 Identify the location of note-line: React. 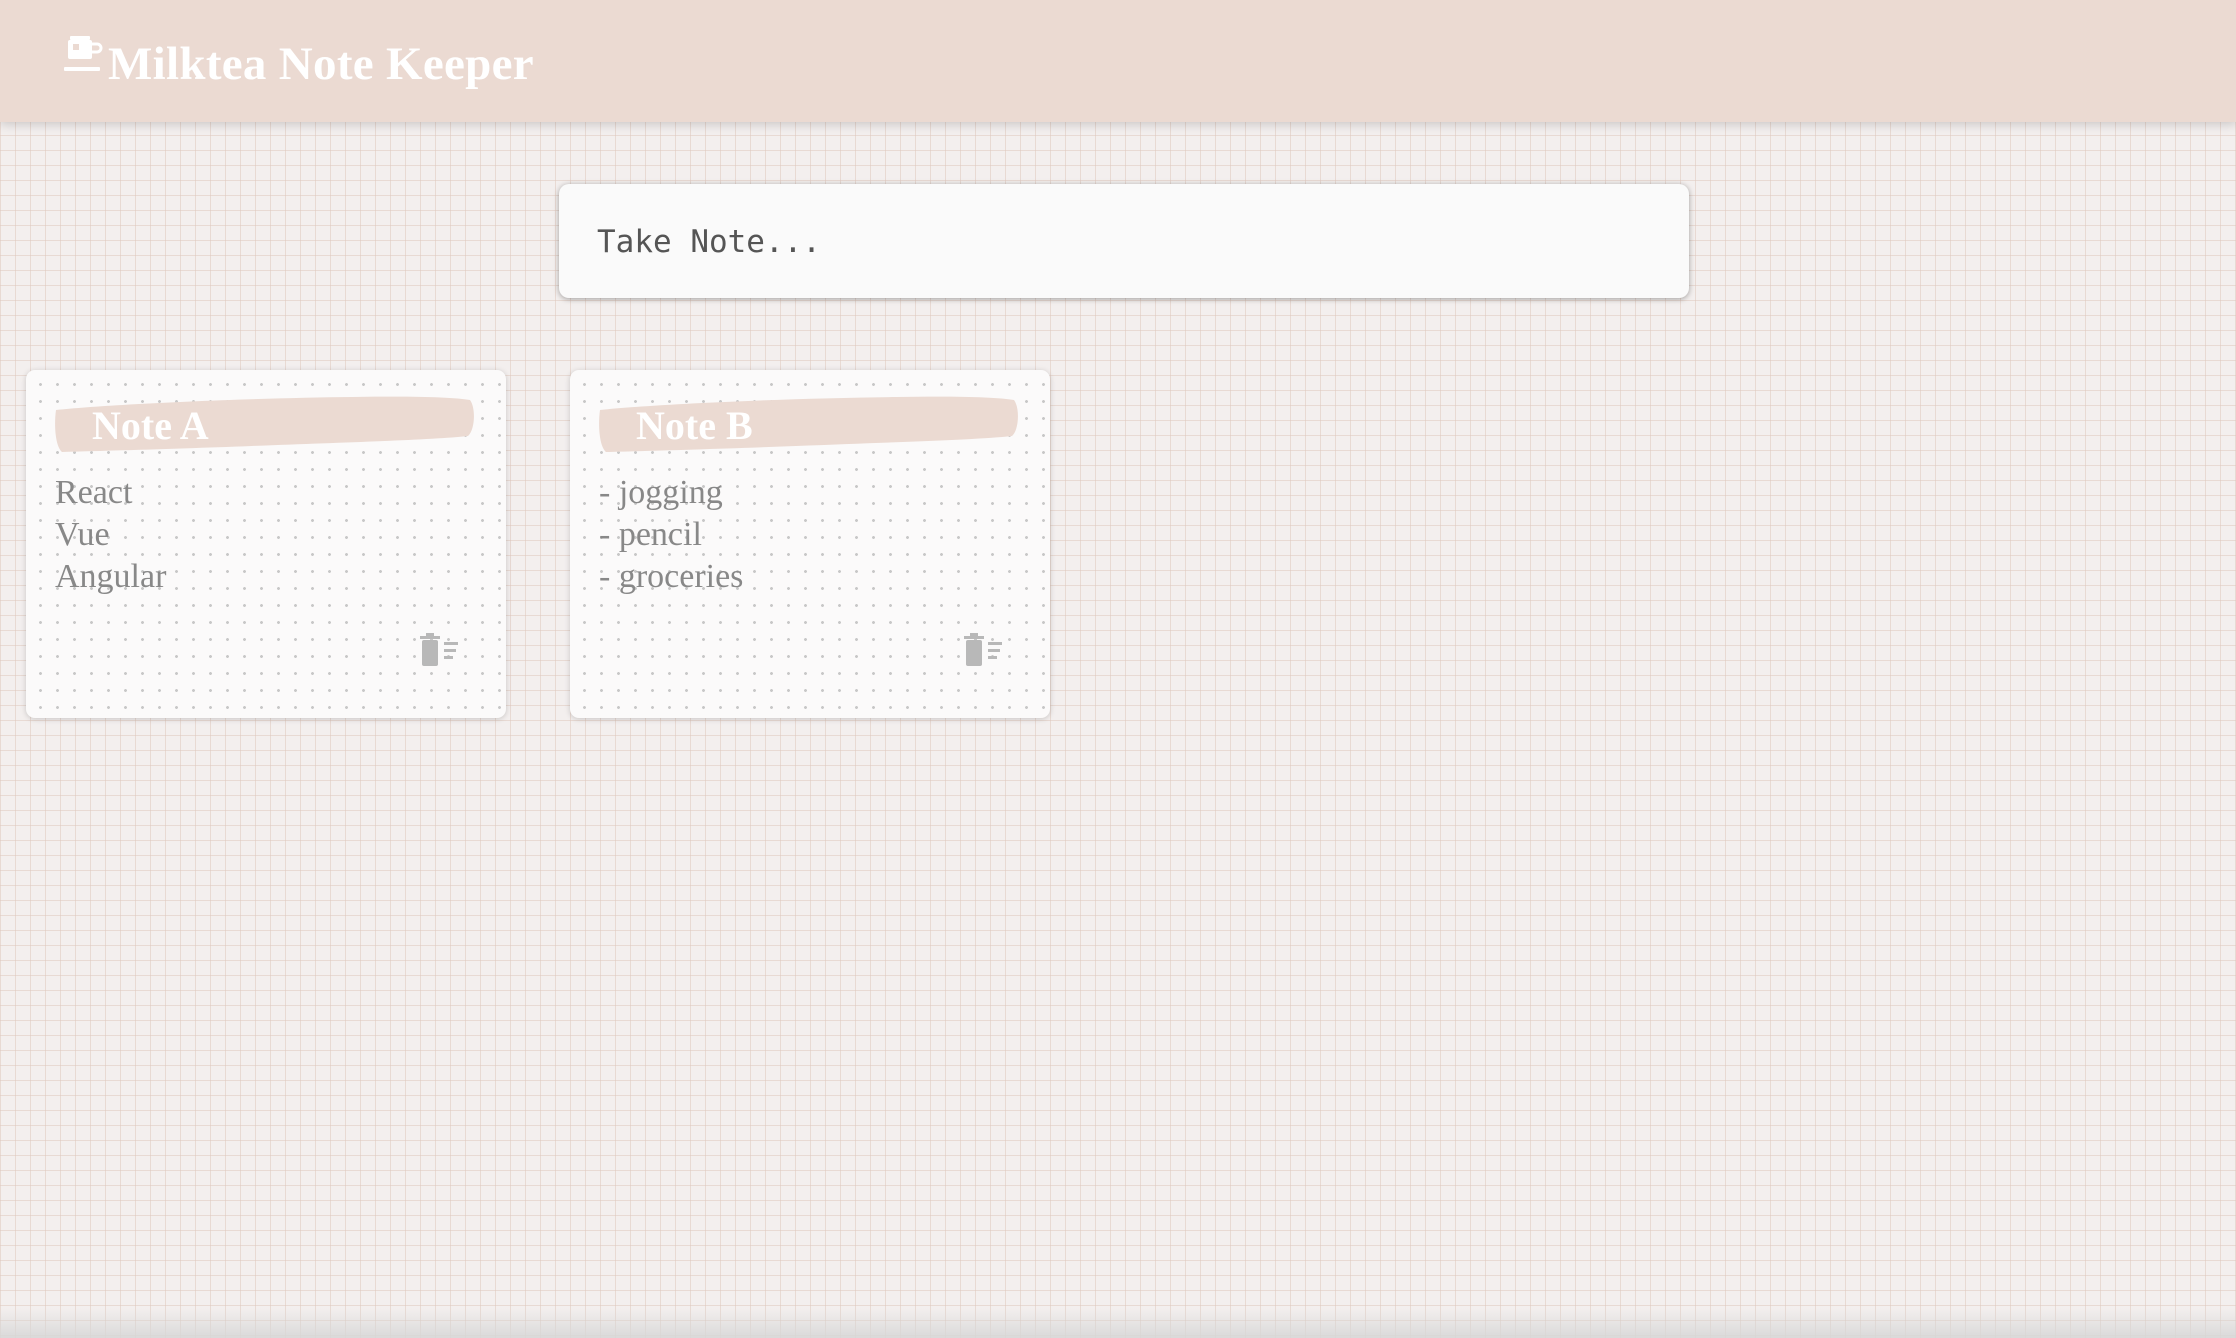
(94, 492).